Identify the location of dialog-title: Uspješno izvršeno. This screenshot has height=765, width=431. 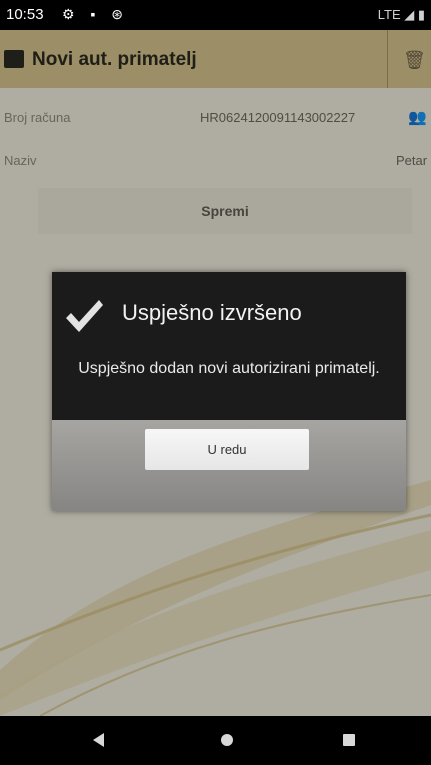
(212, 312).